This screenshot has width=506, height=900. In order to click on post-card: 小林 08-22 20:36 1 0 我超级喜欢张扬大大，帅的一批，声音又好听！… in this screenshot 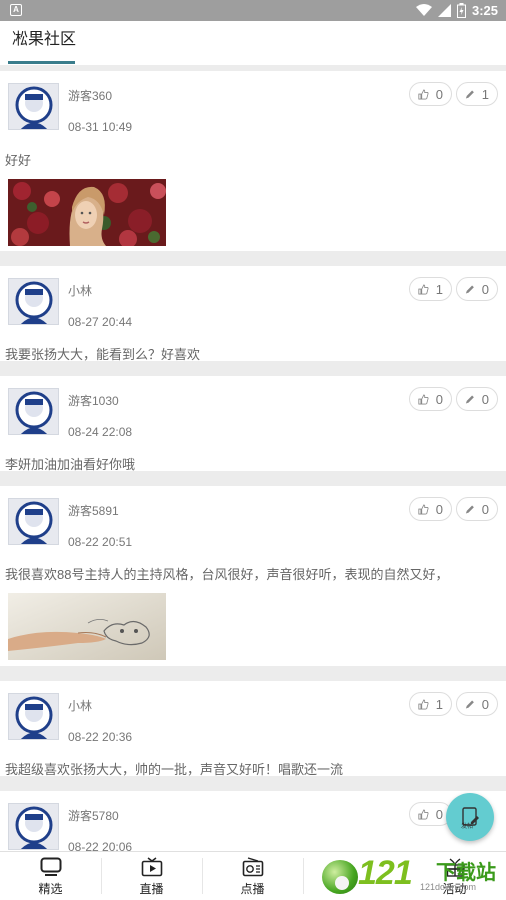, I will do `click(253, 729)`.